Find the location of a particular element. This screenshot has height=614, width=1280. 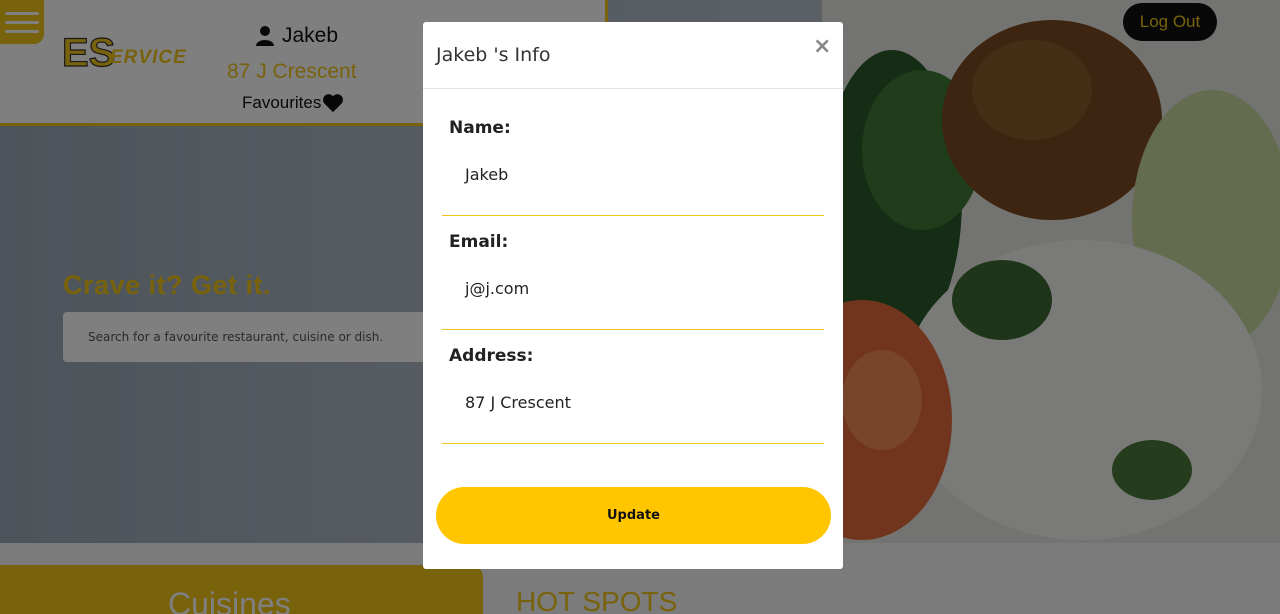

name-field: Name: Jakeb is located at coordinates (633, 152).